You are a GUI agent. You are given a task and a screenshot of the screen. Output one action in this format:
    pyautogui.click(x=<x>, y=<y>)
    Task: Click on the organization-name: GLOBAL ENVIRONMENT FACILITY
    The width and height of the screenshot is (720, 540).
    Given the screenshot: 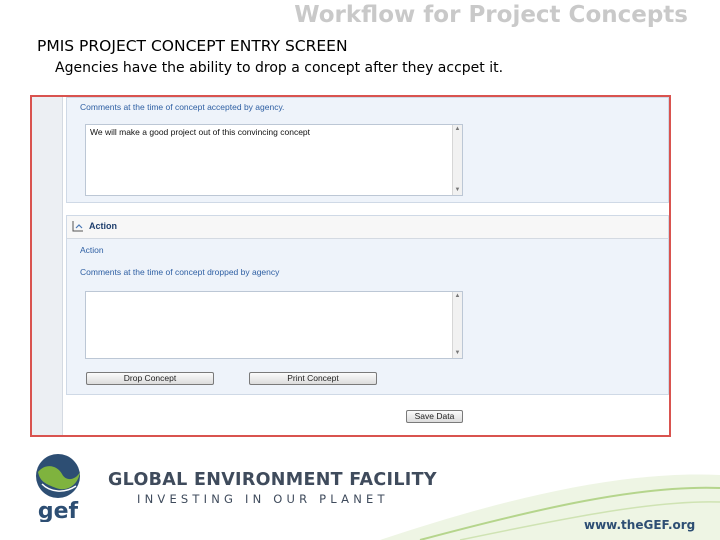 What is the action you would take?
    pyautogui.click(x=272, y=480)
    